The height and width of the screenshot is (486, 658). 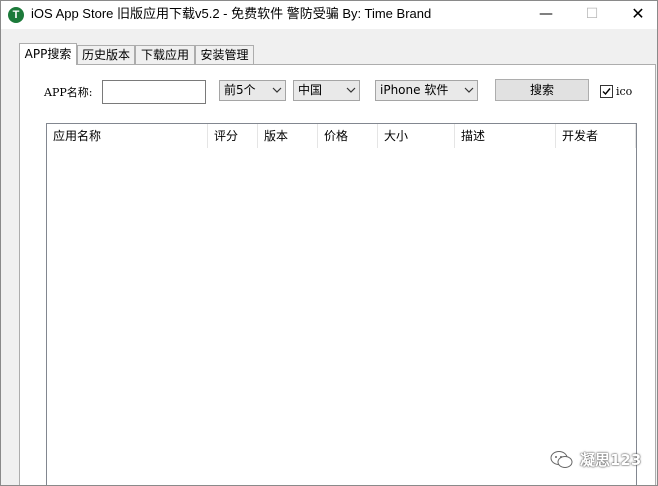 What do you see at coordinates (310, 90) in the screenshot?
I see `region-value: 中国` at bounding box center [310, 90].